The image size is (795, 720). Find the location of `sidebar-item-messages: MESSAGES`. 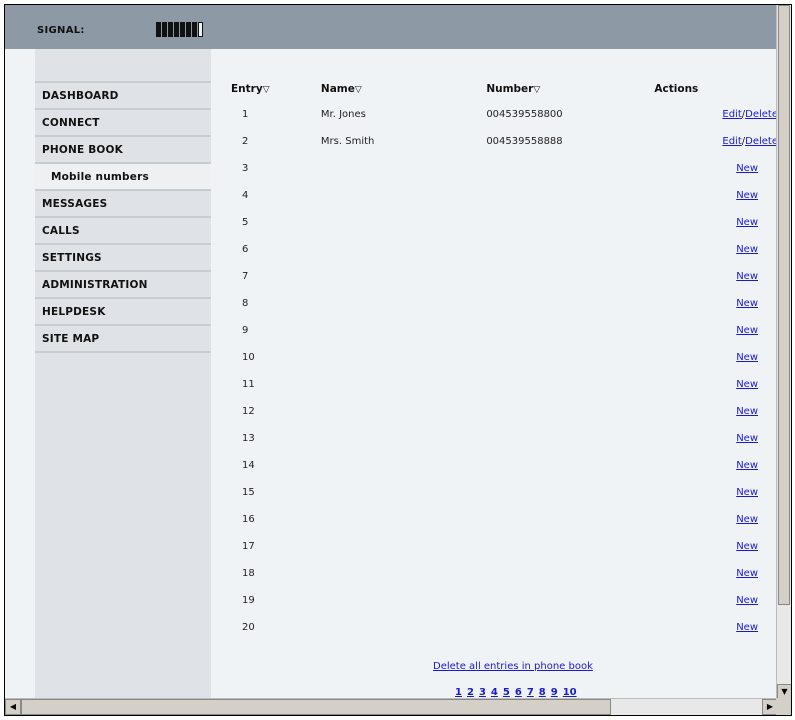

sidebar-item-messages: MESSAGES is located at coordinates (123, 204).